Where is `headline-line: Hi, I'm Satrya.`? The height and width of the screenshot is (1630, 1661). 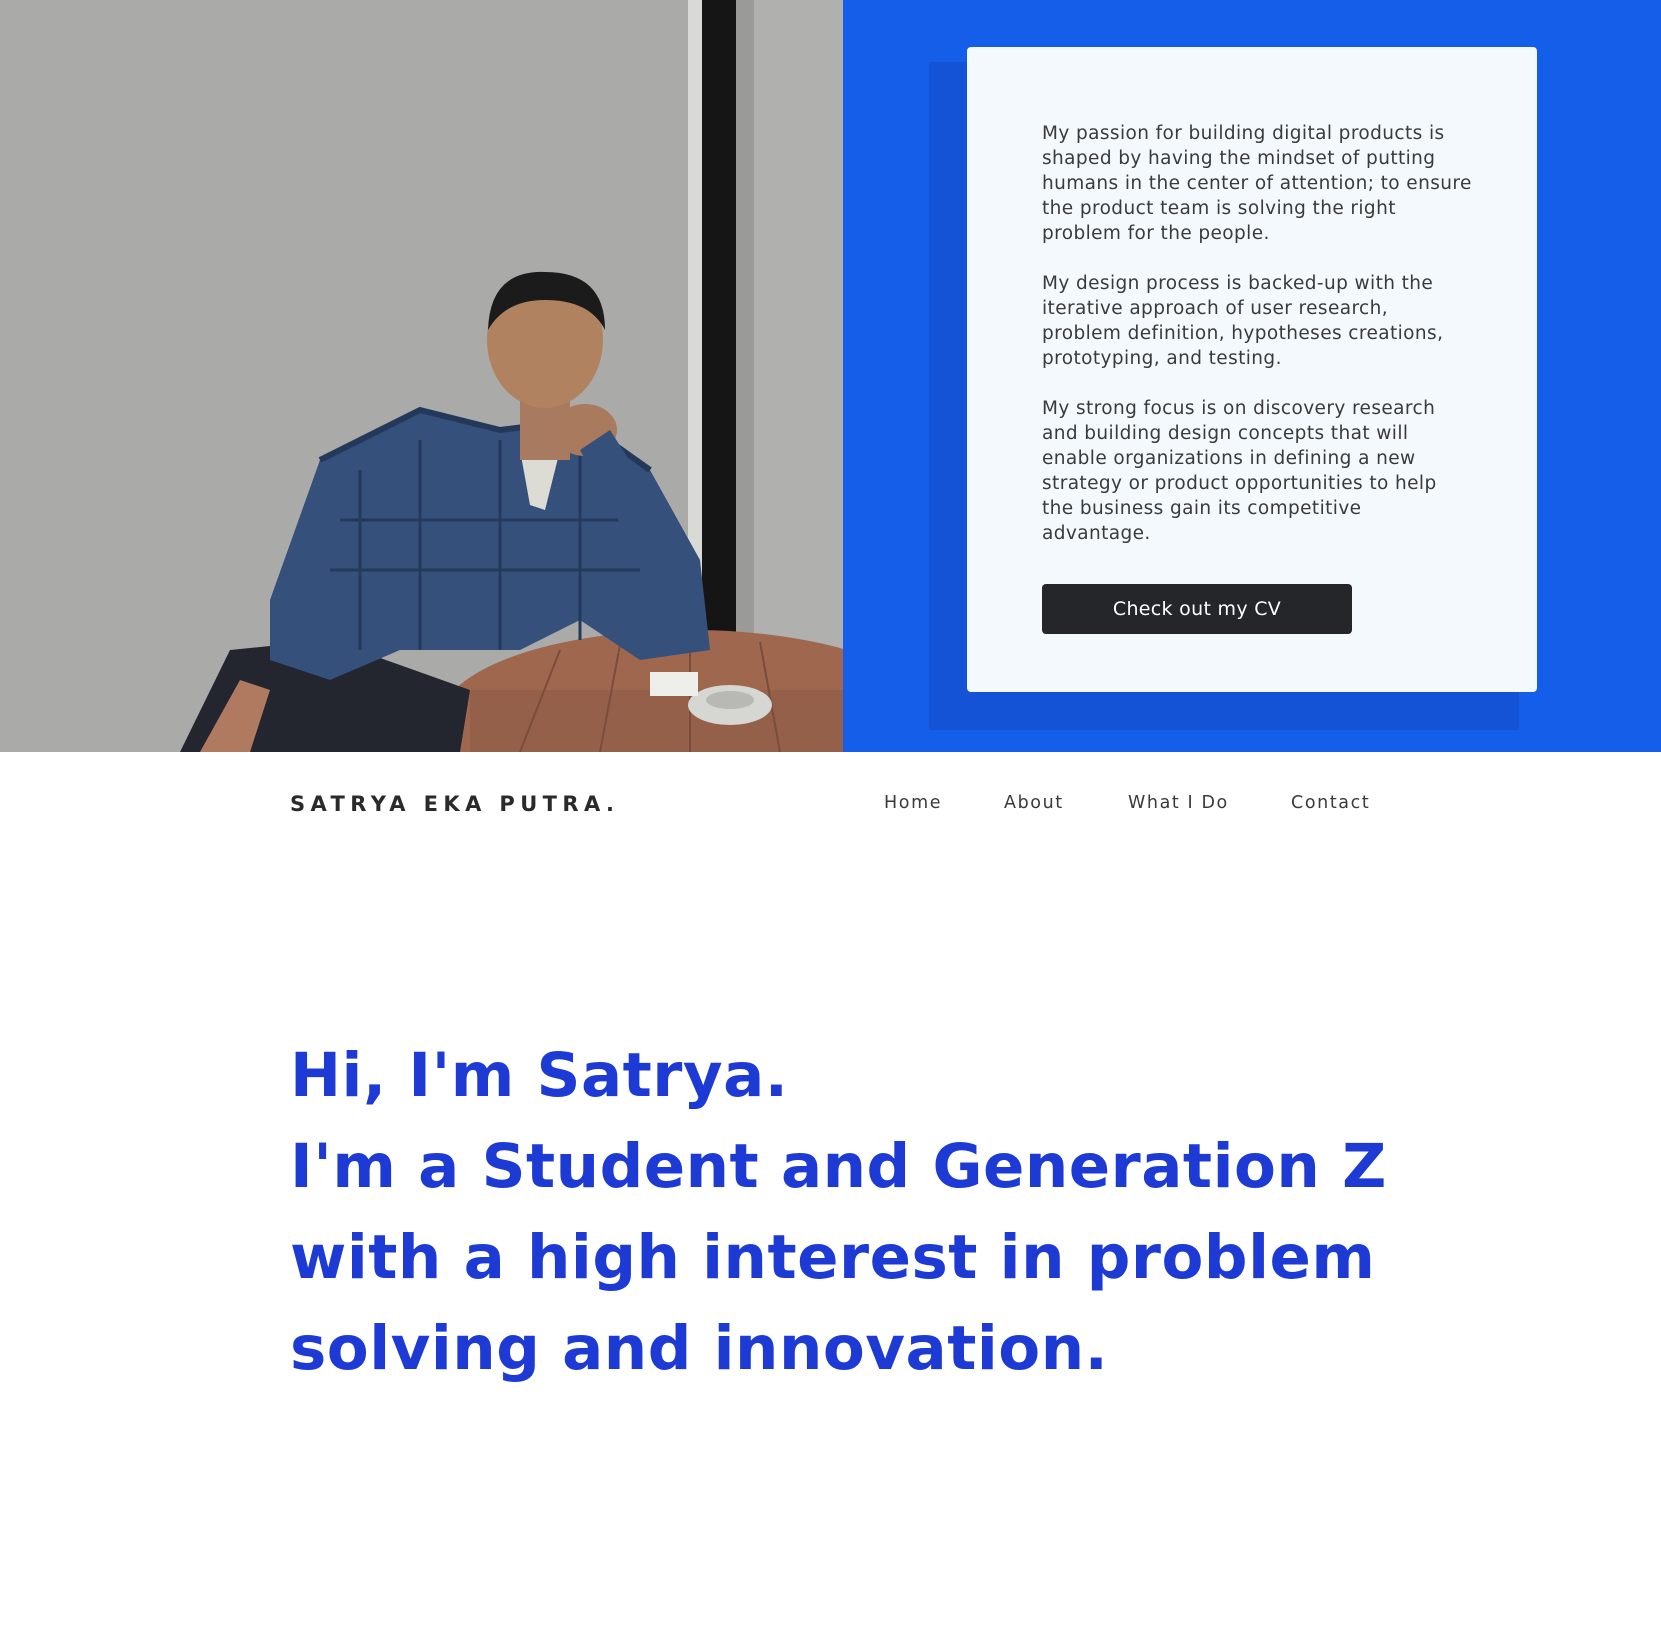
headline-line: Hi, I'm Satrya. is located at coordinates (539, 1075).